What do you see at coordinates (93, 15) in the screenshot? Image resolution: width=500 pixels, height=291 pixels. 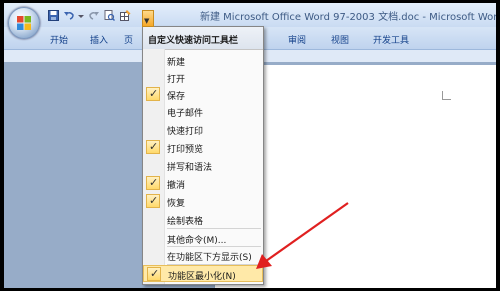 I see `redo-icon` at bounding box center [93, 15].